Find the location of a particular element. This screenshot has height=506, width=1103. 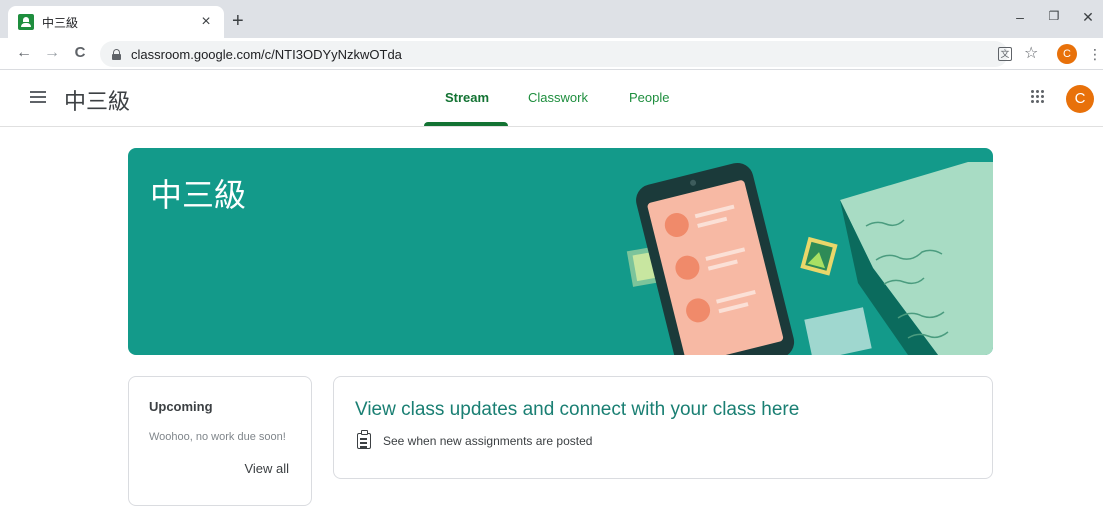

back-button: ← is located at coordinates (24, 53).